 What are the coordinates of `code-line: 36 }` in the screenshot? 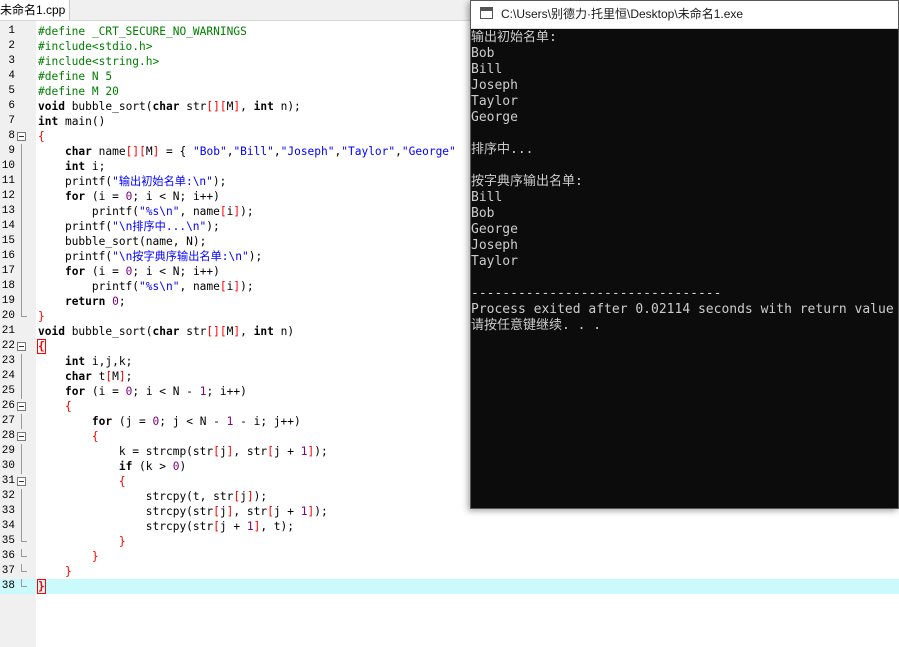 It's located at (449, 556).